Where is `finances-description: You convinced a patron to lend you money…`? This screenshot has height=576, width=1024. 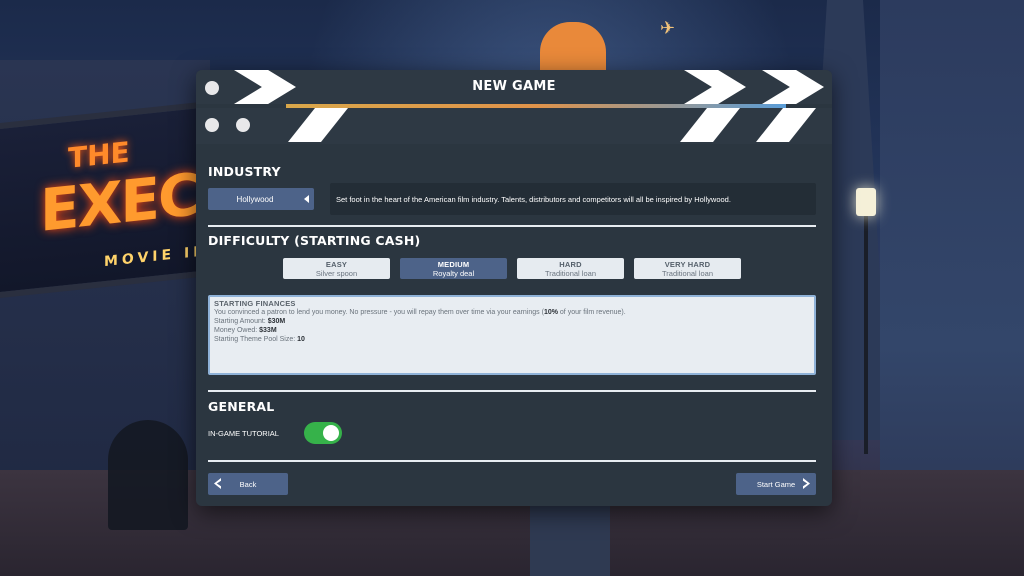 finances-description: You convinced a patron to lend you money… is located at coordinates (512, 312).